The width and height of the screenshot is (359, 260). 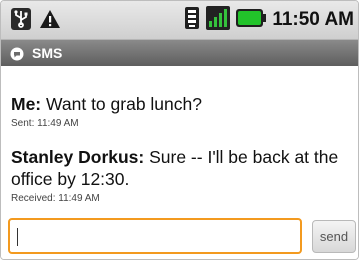 I want to click on signal-icon, so click(x=218, y=20).